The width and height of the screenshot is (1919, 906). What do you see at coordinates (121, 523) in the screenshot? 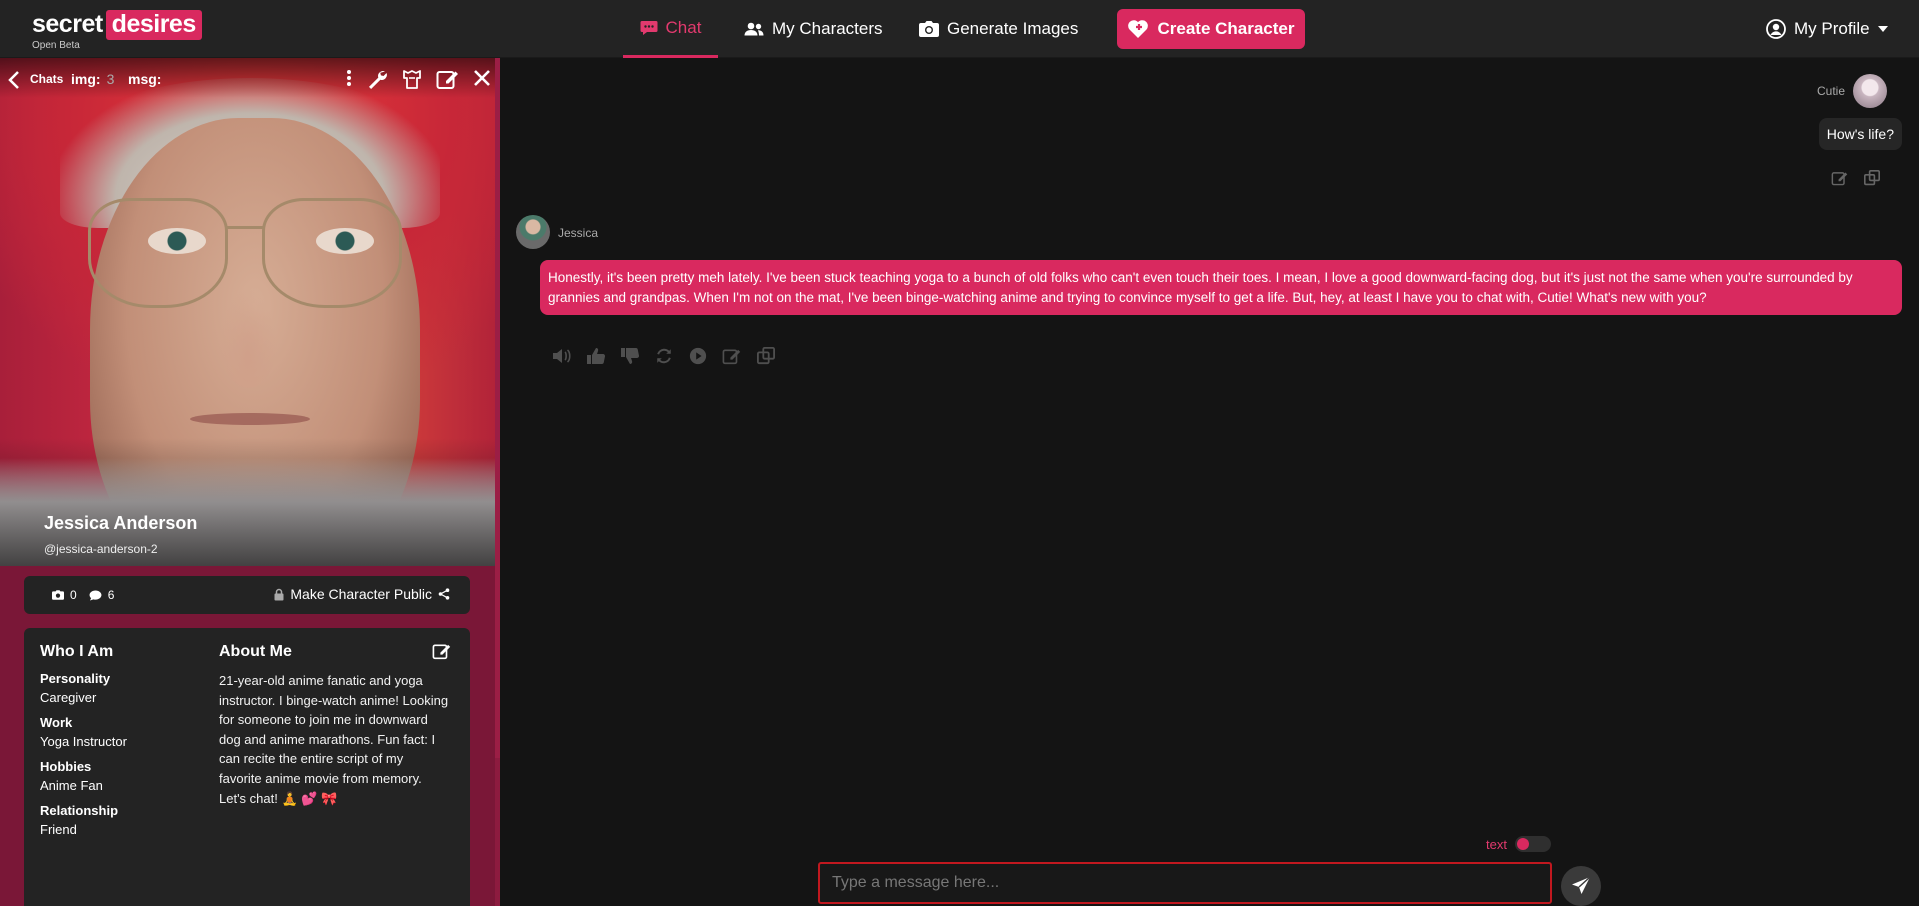
I see `character-name: Jessica Anderson` at bounding box center [121, 523].